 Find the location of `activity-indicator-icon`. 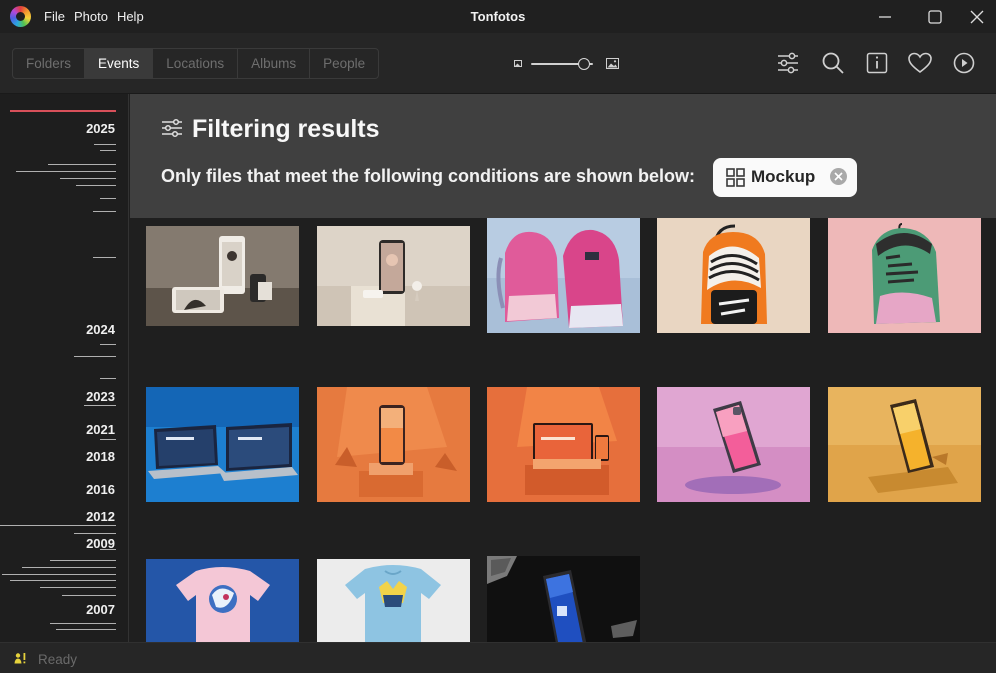

activity-indicator-icon is located at coordinates (20, 658).